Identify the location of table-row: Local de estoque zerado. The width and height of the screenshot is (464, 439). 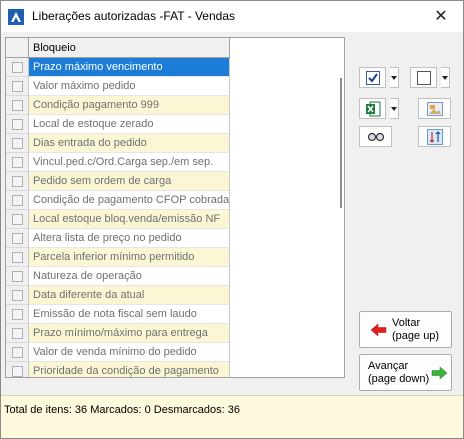
(118, 124).